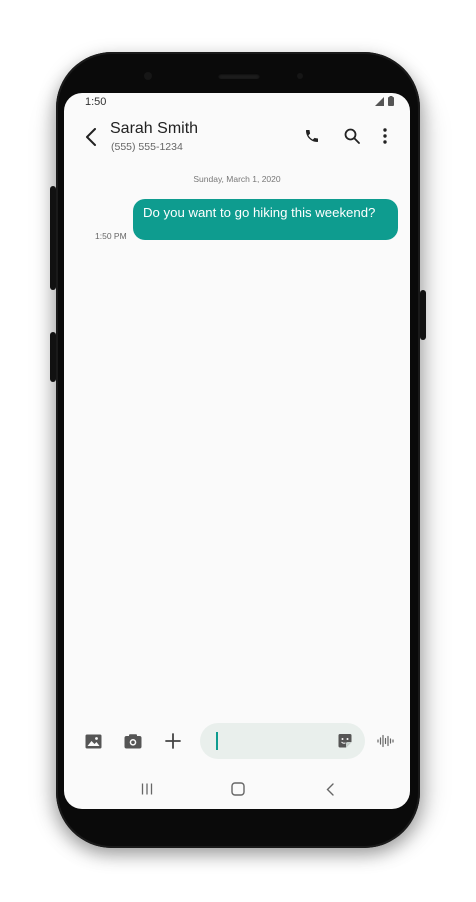  I want to click on bixby-button, so click(53, 357).